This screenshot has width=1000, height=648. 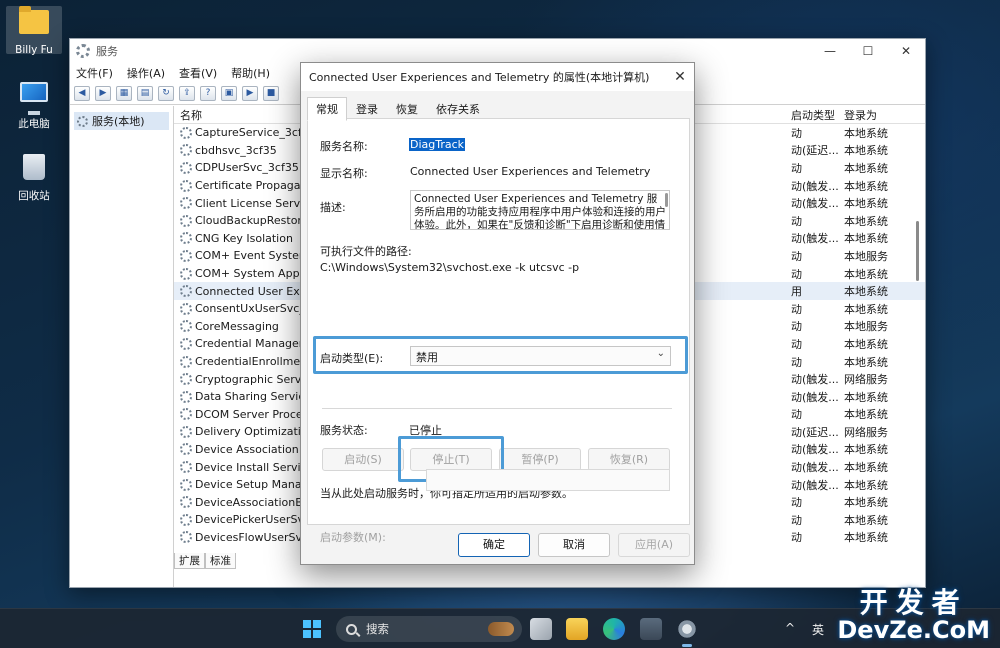 What do you see at coordinates (680, 77) in the screenshot?
I see `dialog-close-icon: ✕` at bounding box center [680, 77].